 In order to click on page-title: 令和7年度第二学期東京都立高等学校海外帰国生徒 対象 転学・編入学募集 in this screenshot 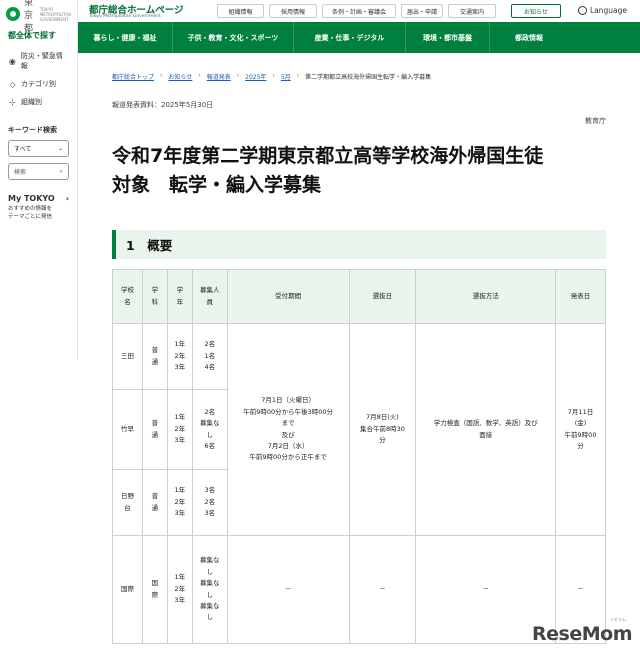, I will do `click(362, 170)`.